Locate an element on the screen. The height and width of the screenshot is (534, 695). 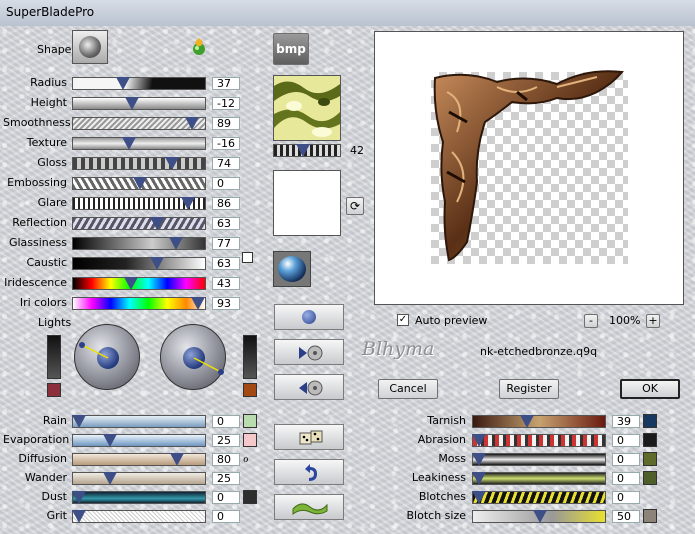
reflection-slider is located at coordinates (139, 223).